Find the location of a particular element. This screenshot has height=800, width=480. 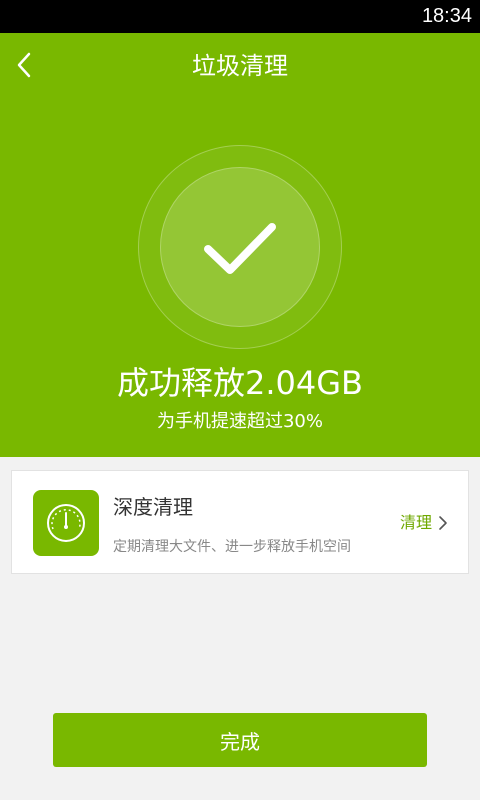

app-header: 垃圾清理 is located at coordinates (240, 66).